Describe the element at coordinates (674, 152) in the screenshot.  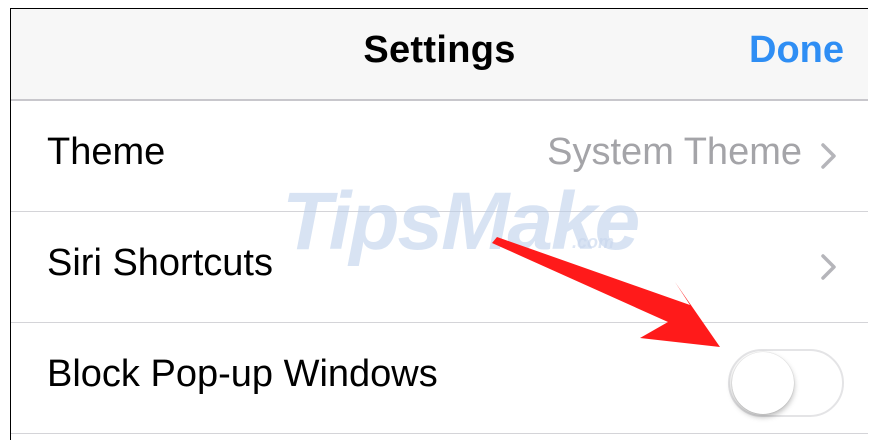
I see `row-value: System Theme` at that location.